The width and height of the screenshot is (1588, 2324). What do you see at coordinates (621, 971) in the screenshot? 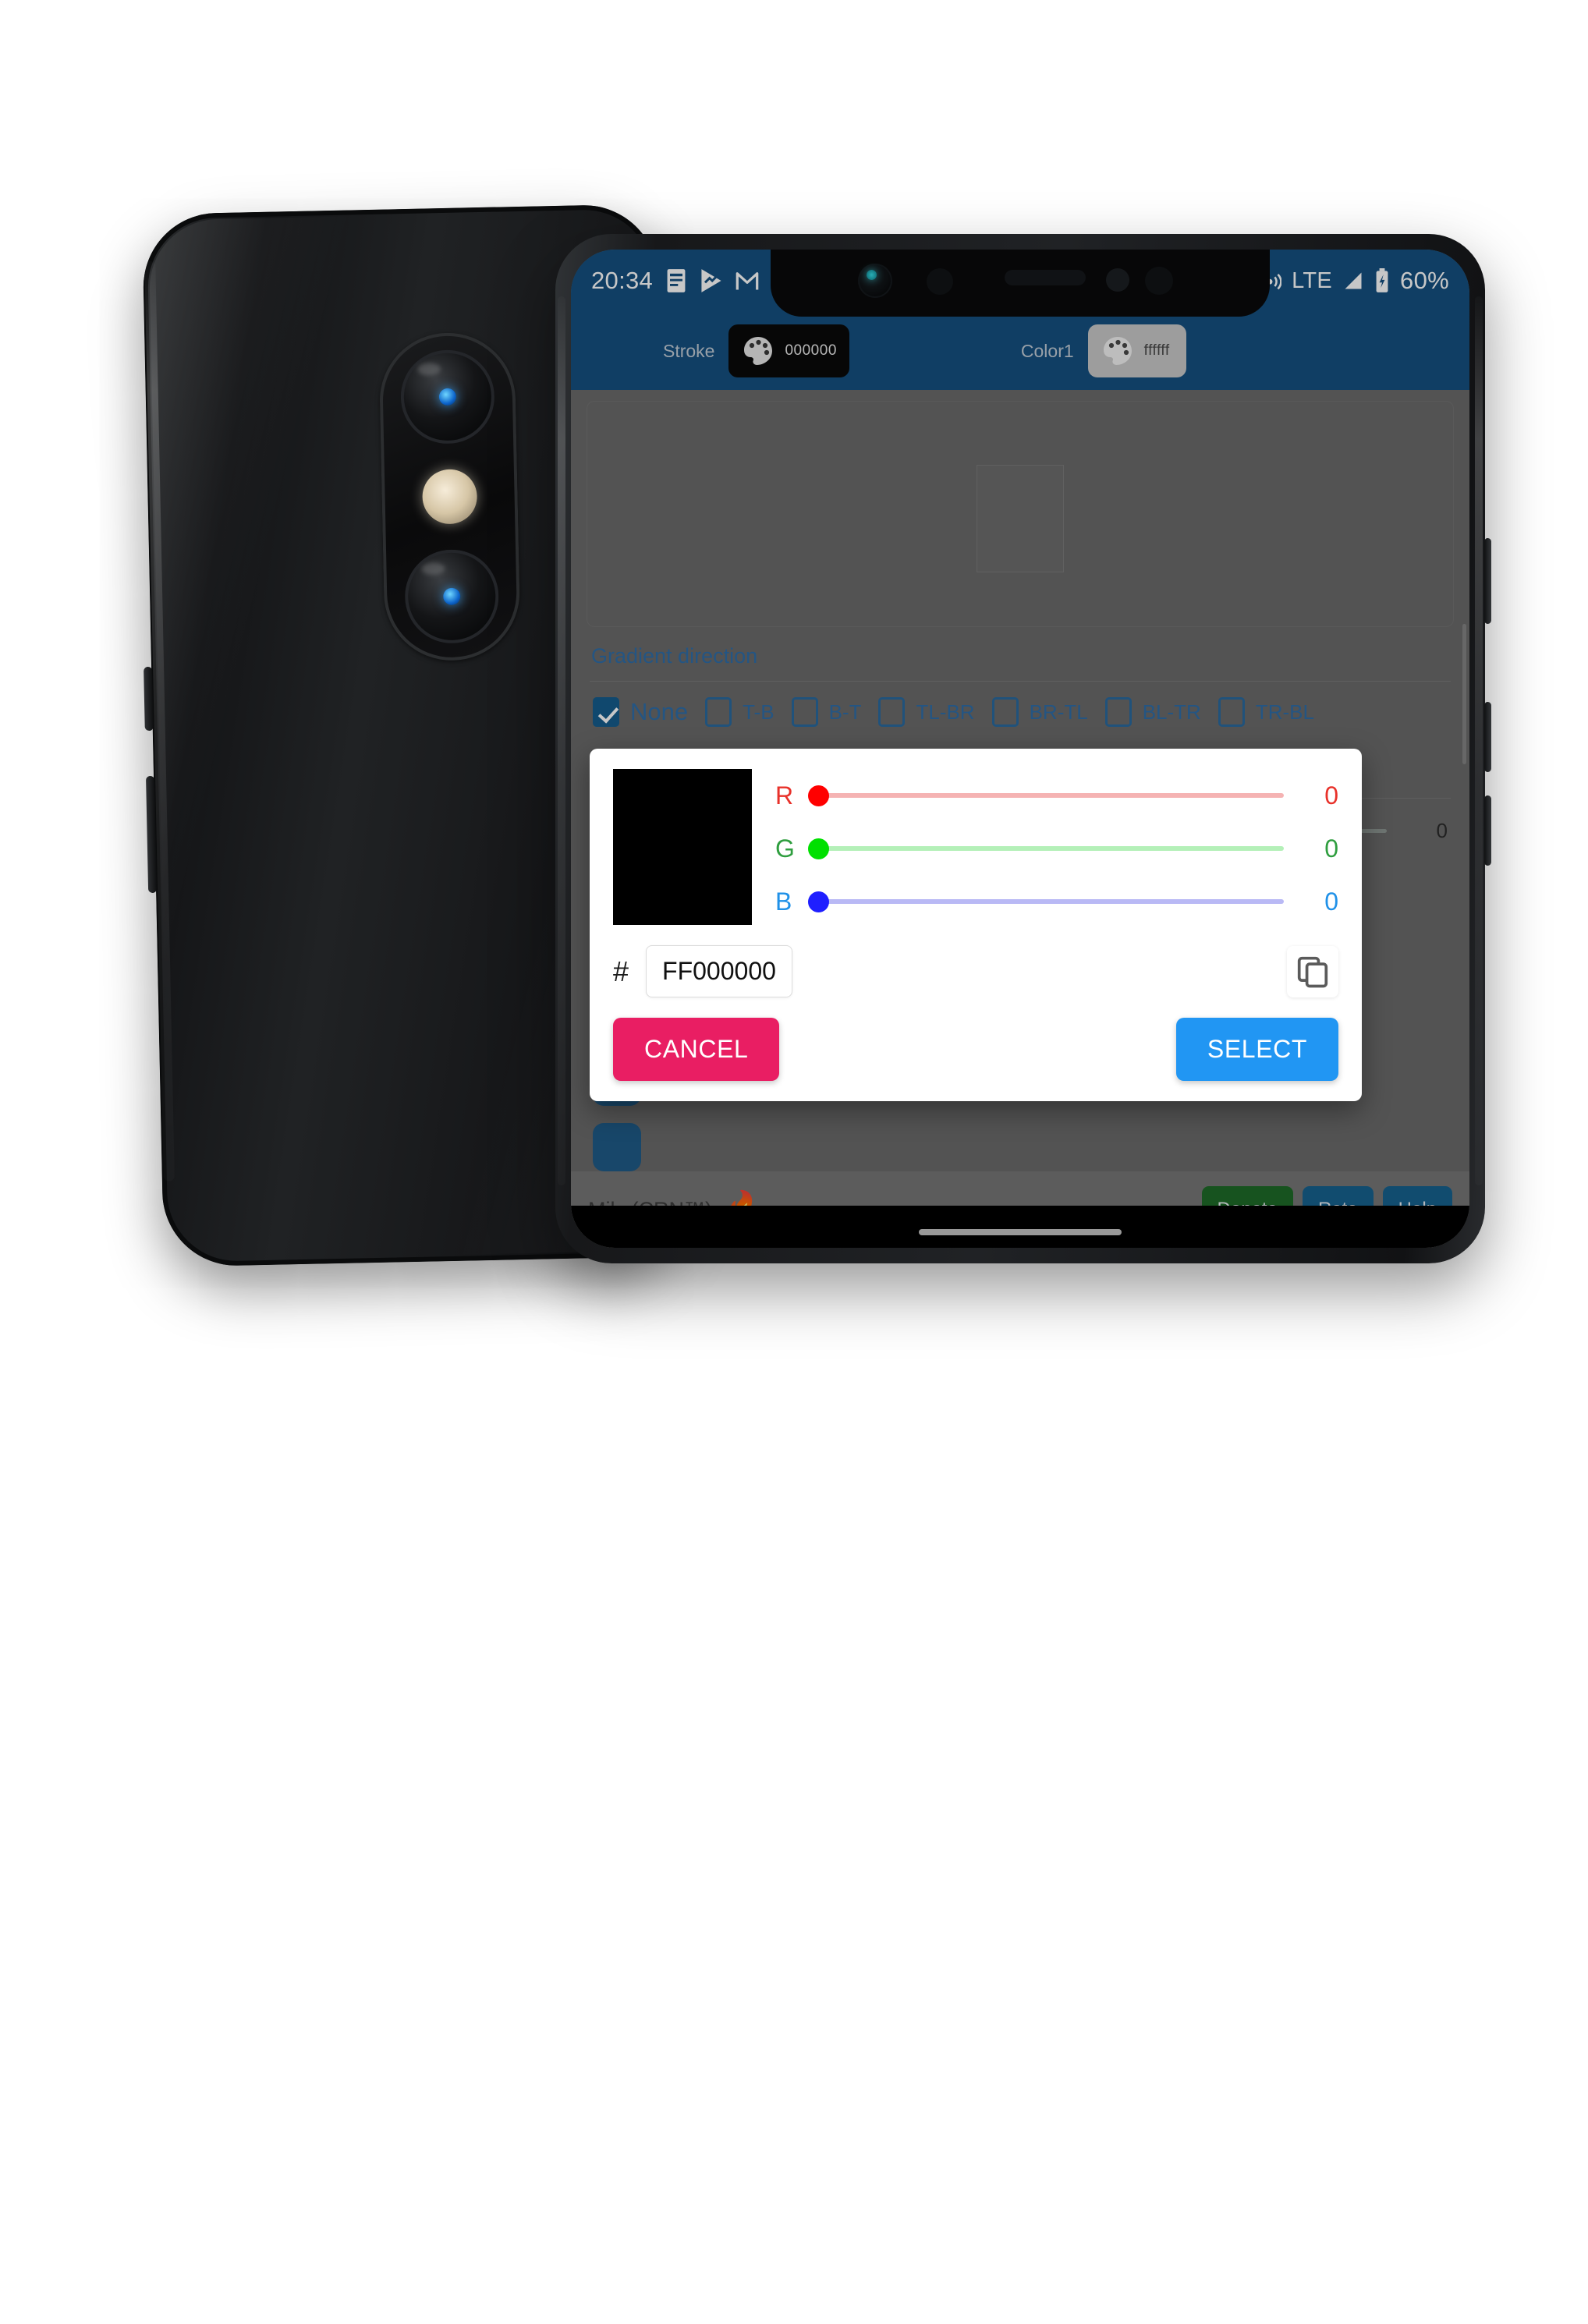
I see `hash-symbol: #` at bounding box center [621, 971].